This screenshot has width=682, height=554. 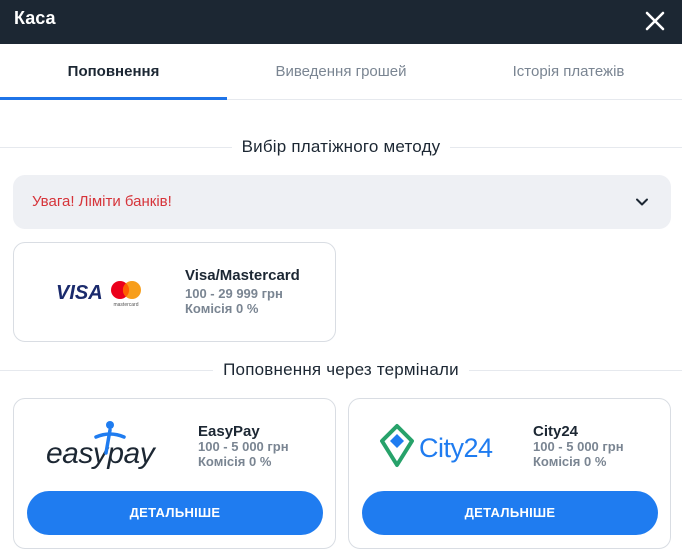 What do you see at coordinates (341, 22) in the screenshot?
I see `header: Каса` at bounding box center [341, 22].